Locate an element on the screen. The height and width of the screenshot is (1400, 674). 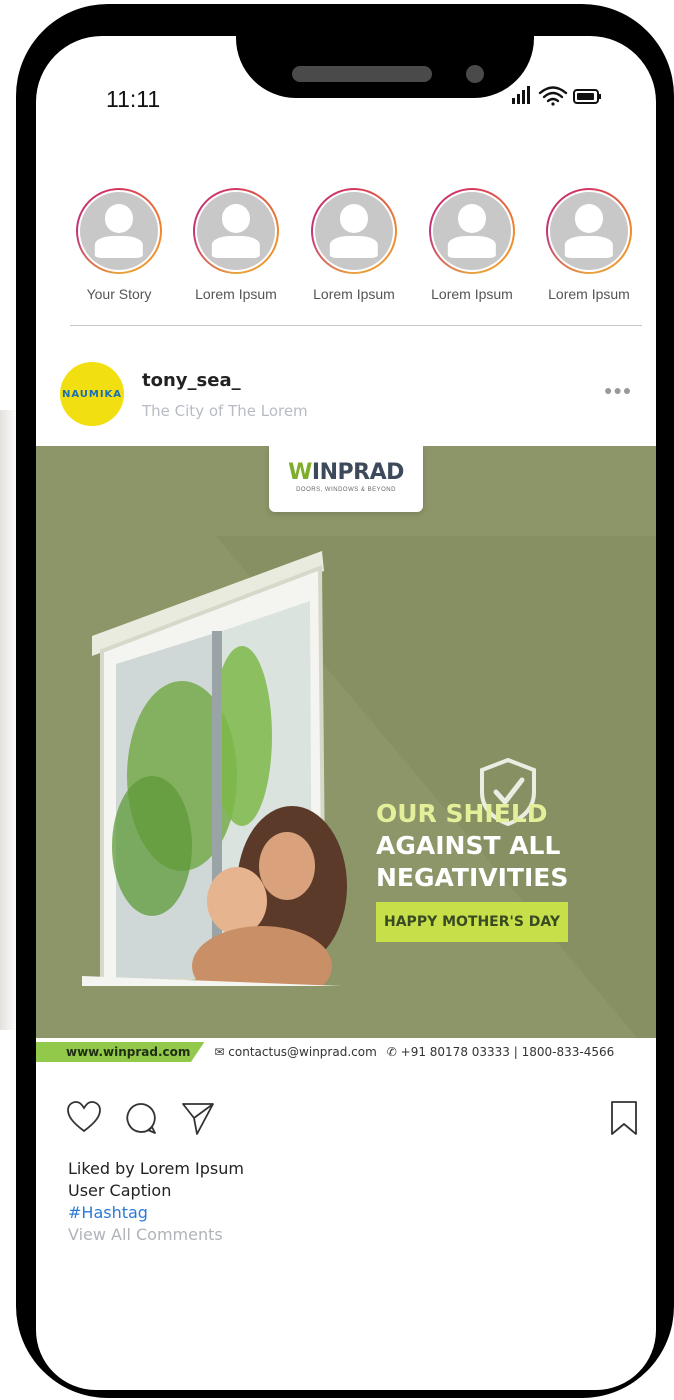
footer-phone-text: +91 80178 03333 | 1800-833-4566 is located at coordinates (507, 1052).